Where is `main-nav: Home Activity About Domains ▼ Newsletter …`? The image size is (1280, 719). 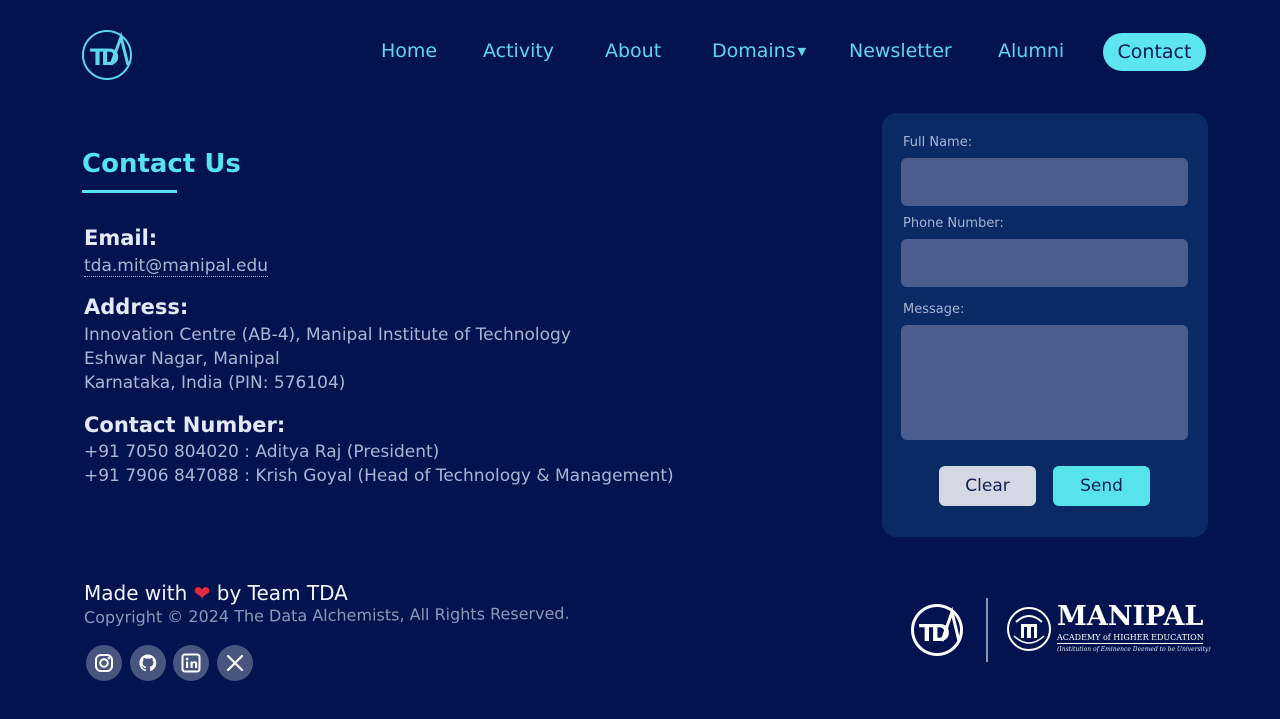
main-nav: Home Activity About Domains ▼ Newsletter … is located at coordinates (640, 53).